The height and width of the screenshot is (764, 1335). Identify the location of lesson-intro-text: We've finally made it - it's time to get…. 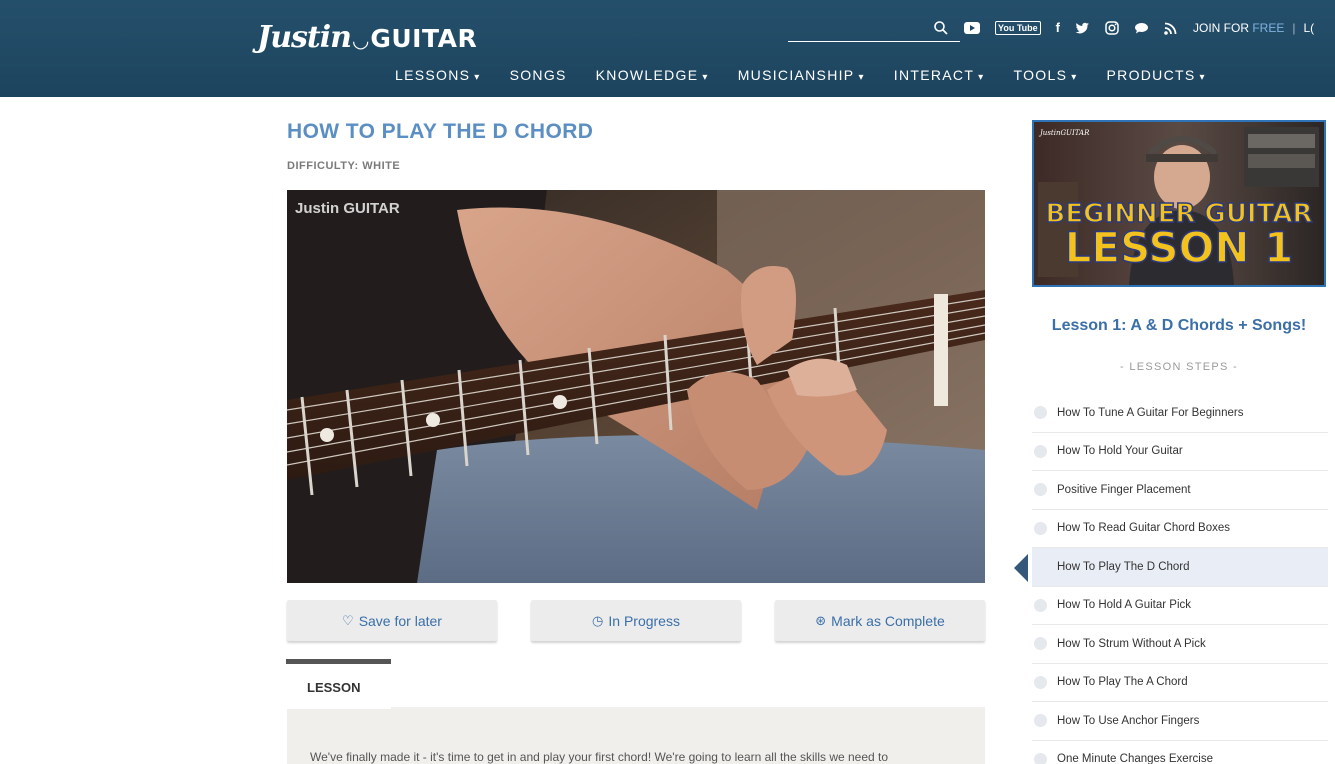
(599, 757).